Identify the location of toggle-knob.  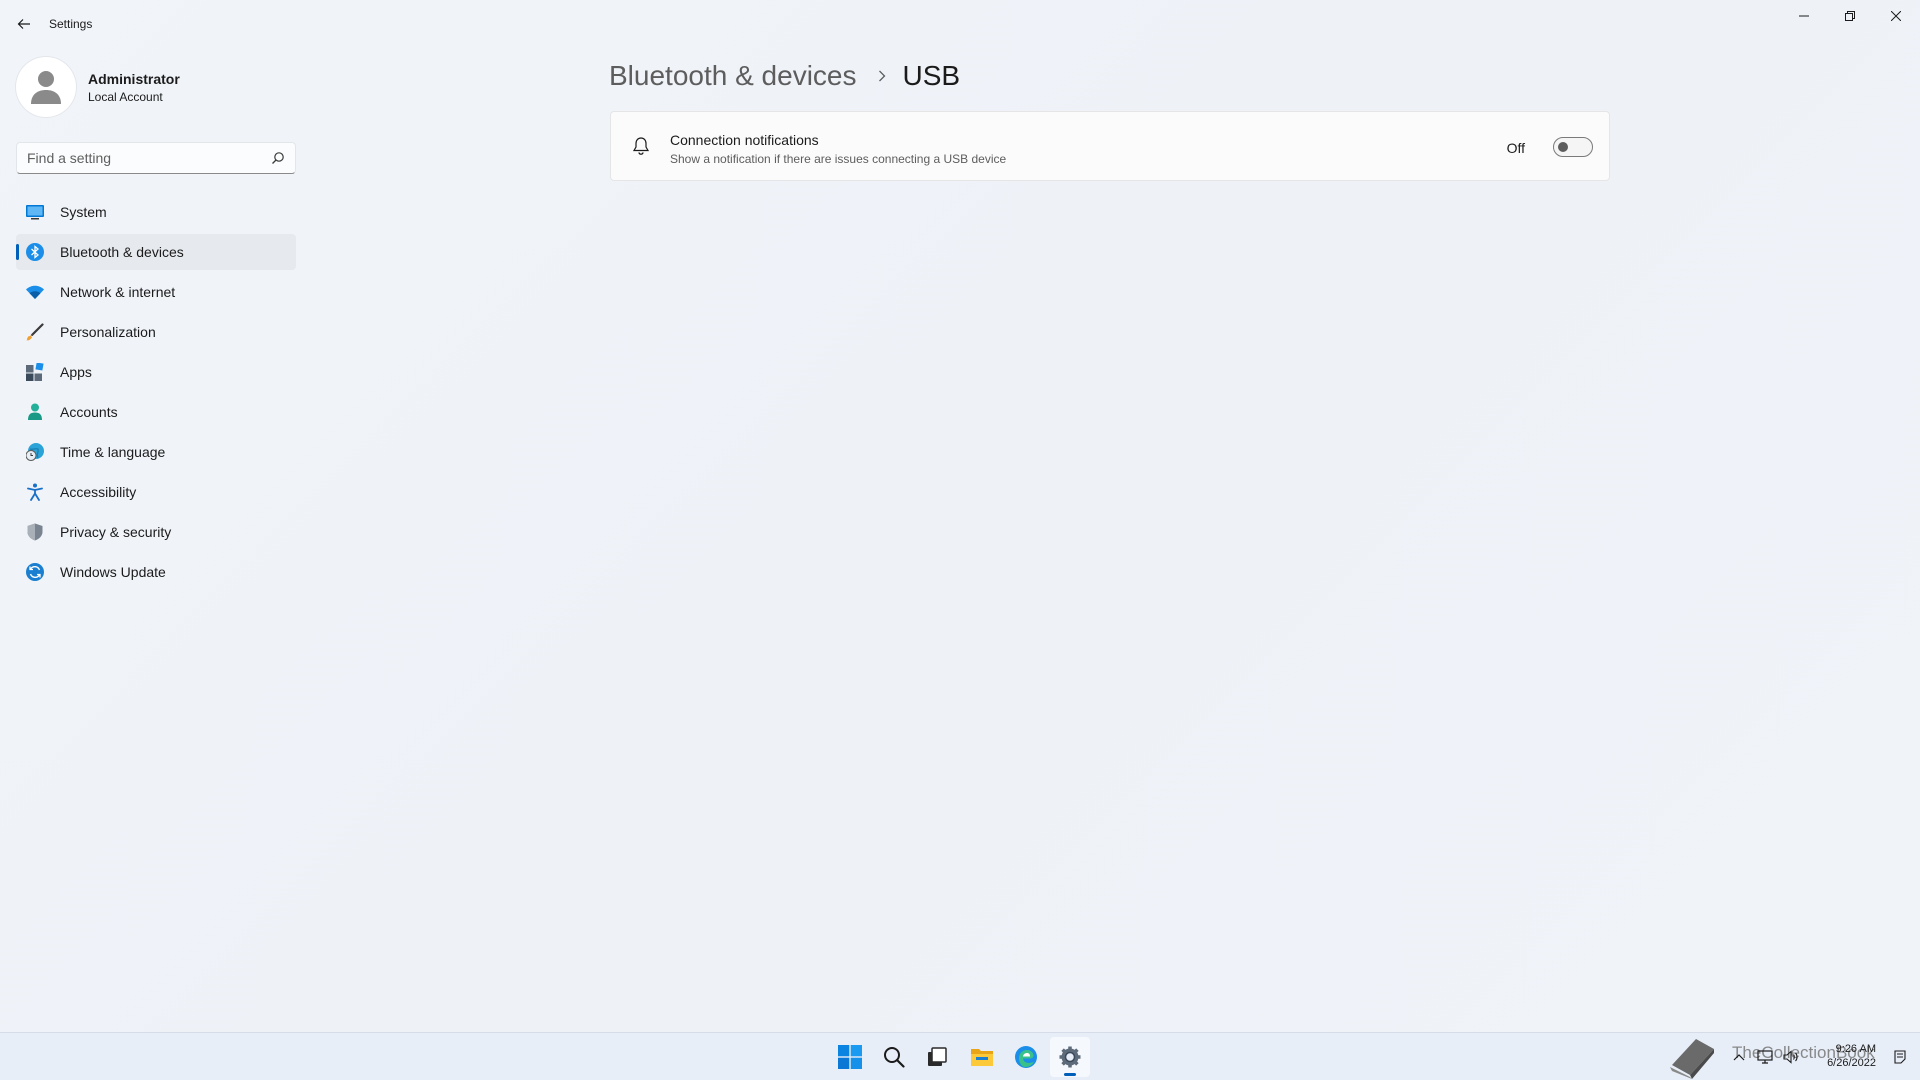
(1563, 147).